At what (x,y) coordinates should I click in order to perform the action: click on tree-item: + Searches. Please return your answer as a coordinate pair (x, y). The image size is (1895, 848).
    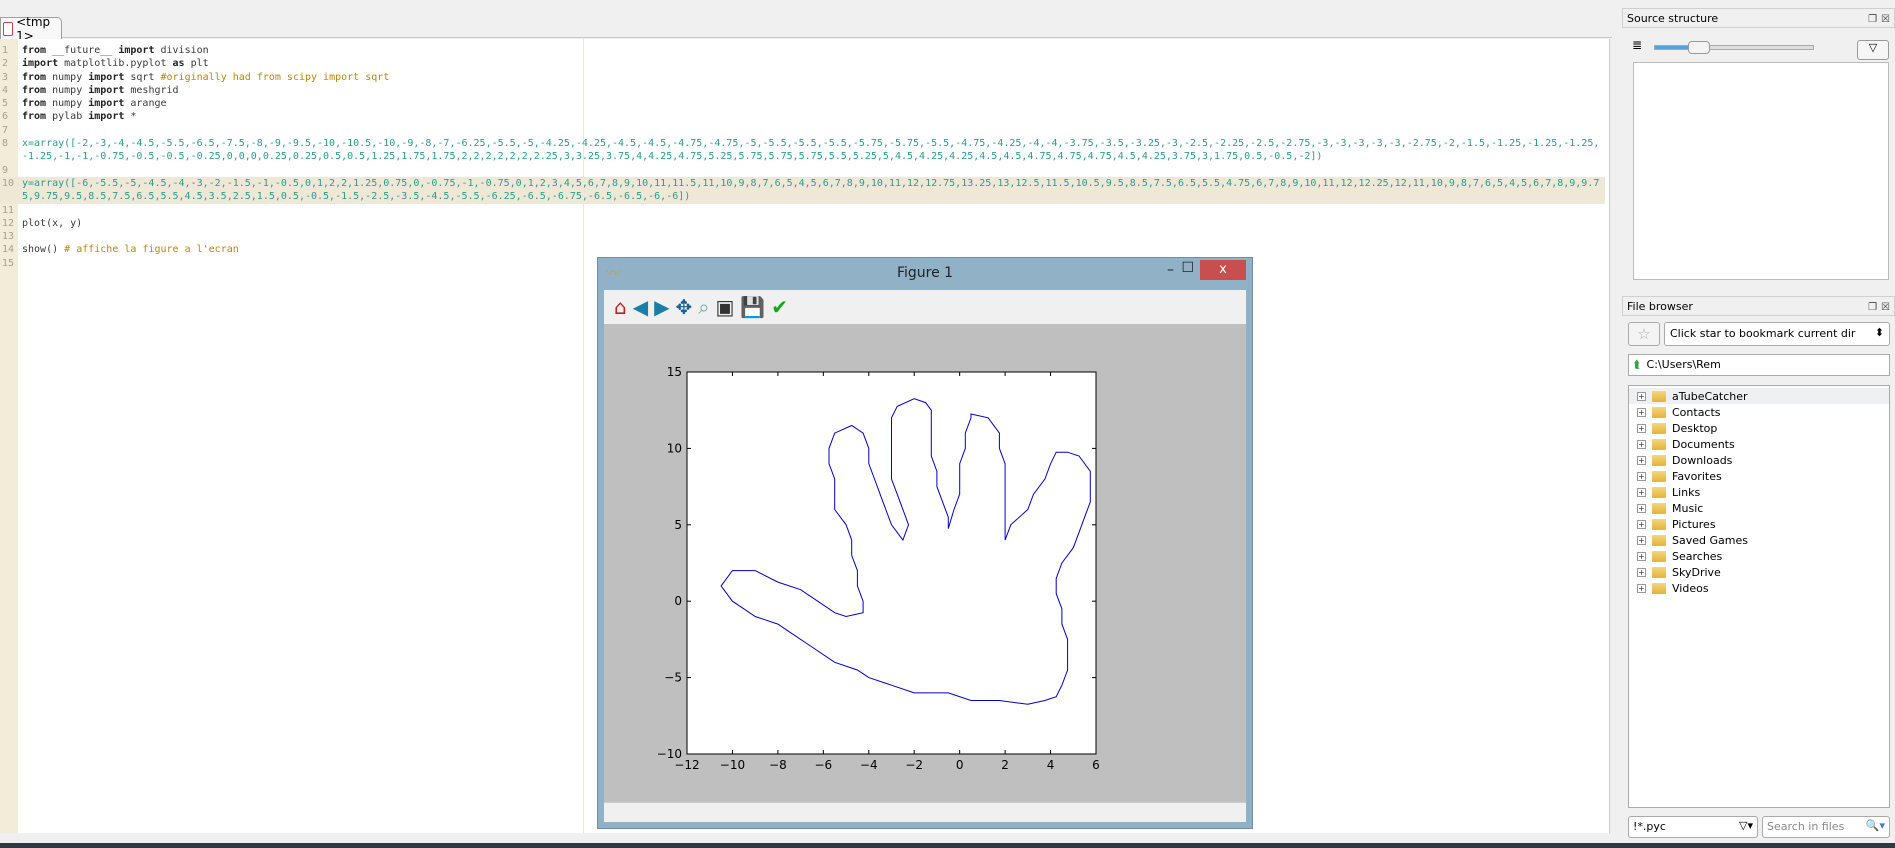
    Looking at the image, I should click on (1759, 556).